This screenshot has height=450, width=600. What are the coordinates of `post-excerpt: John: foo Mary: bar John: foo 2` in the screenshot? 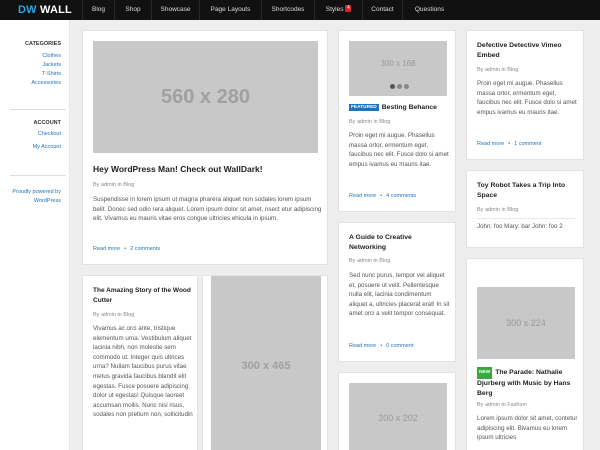 It's located at (520, 226).